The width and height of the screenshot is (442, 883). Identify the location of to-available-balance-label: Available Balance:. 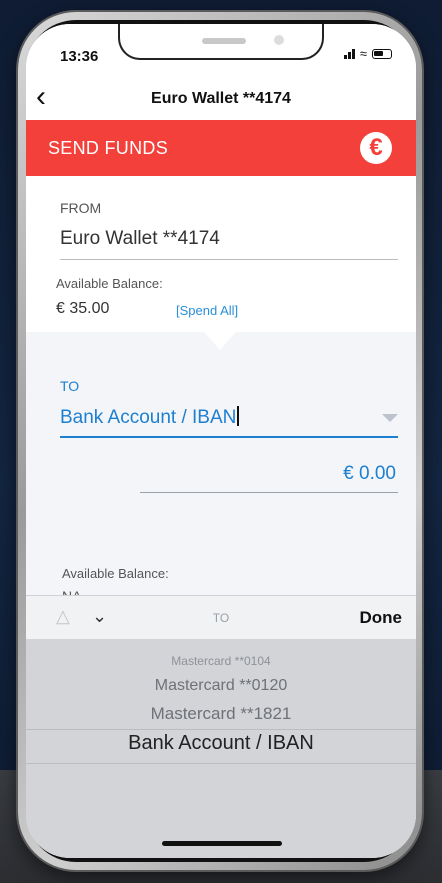
(115, 573).